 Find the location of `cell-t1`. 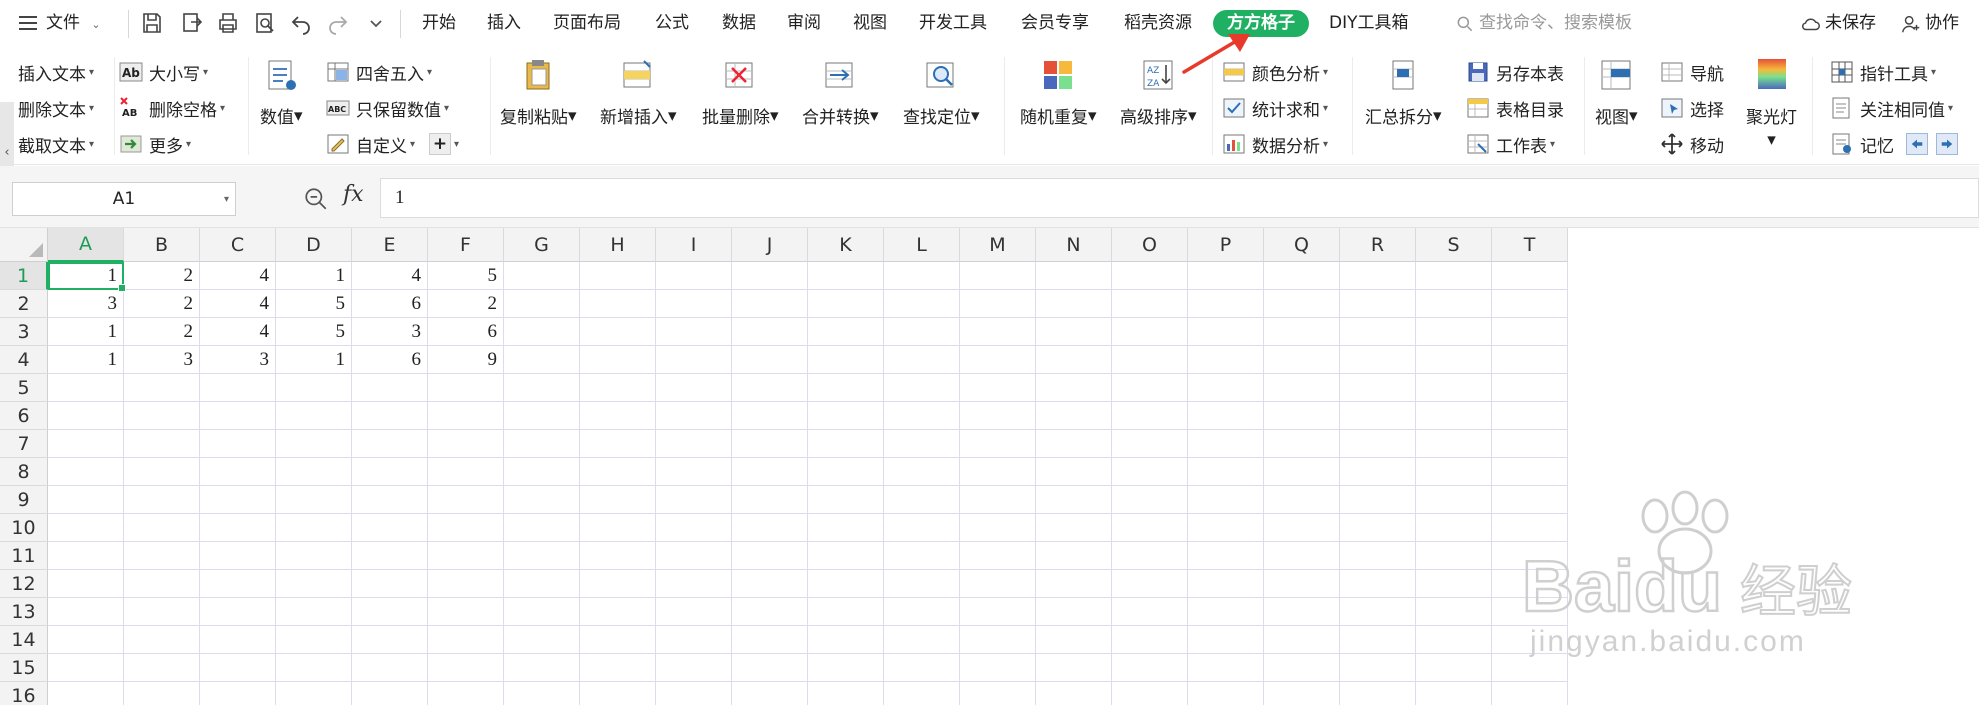

cell-t1 is located at coordinates (1530, 276).